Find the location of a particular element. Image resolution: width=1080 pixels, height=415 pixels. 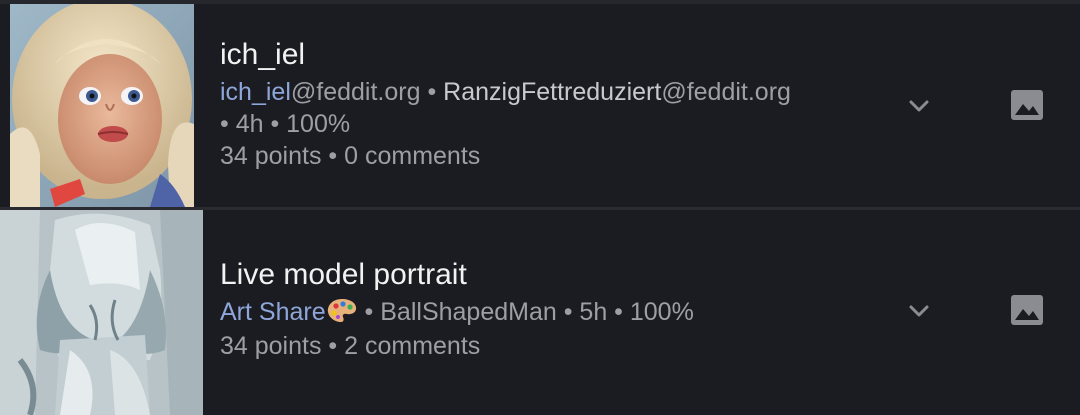

figure-painting-thumbnail is located at coordinates (101, 312).